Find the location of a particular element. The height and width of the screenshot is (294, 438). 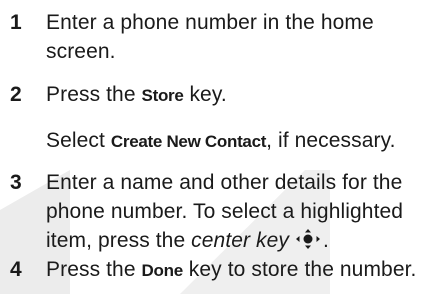

text: key. is located at coordinates (205, 94).